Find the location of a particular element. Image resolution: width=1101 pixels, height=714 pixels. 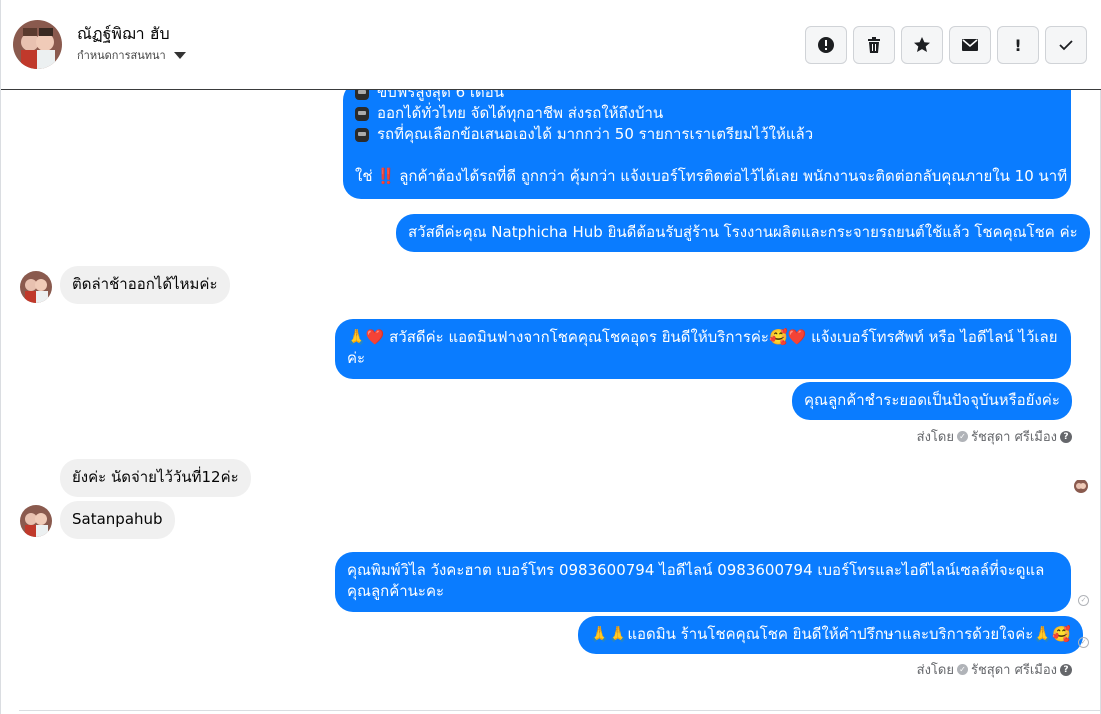

trash-icon is located at coordinates (874, 45).